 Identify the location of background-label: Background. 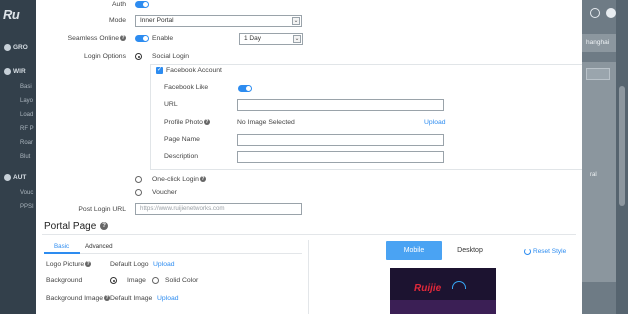
(64, 280).